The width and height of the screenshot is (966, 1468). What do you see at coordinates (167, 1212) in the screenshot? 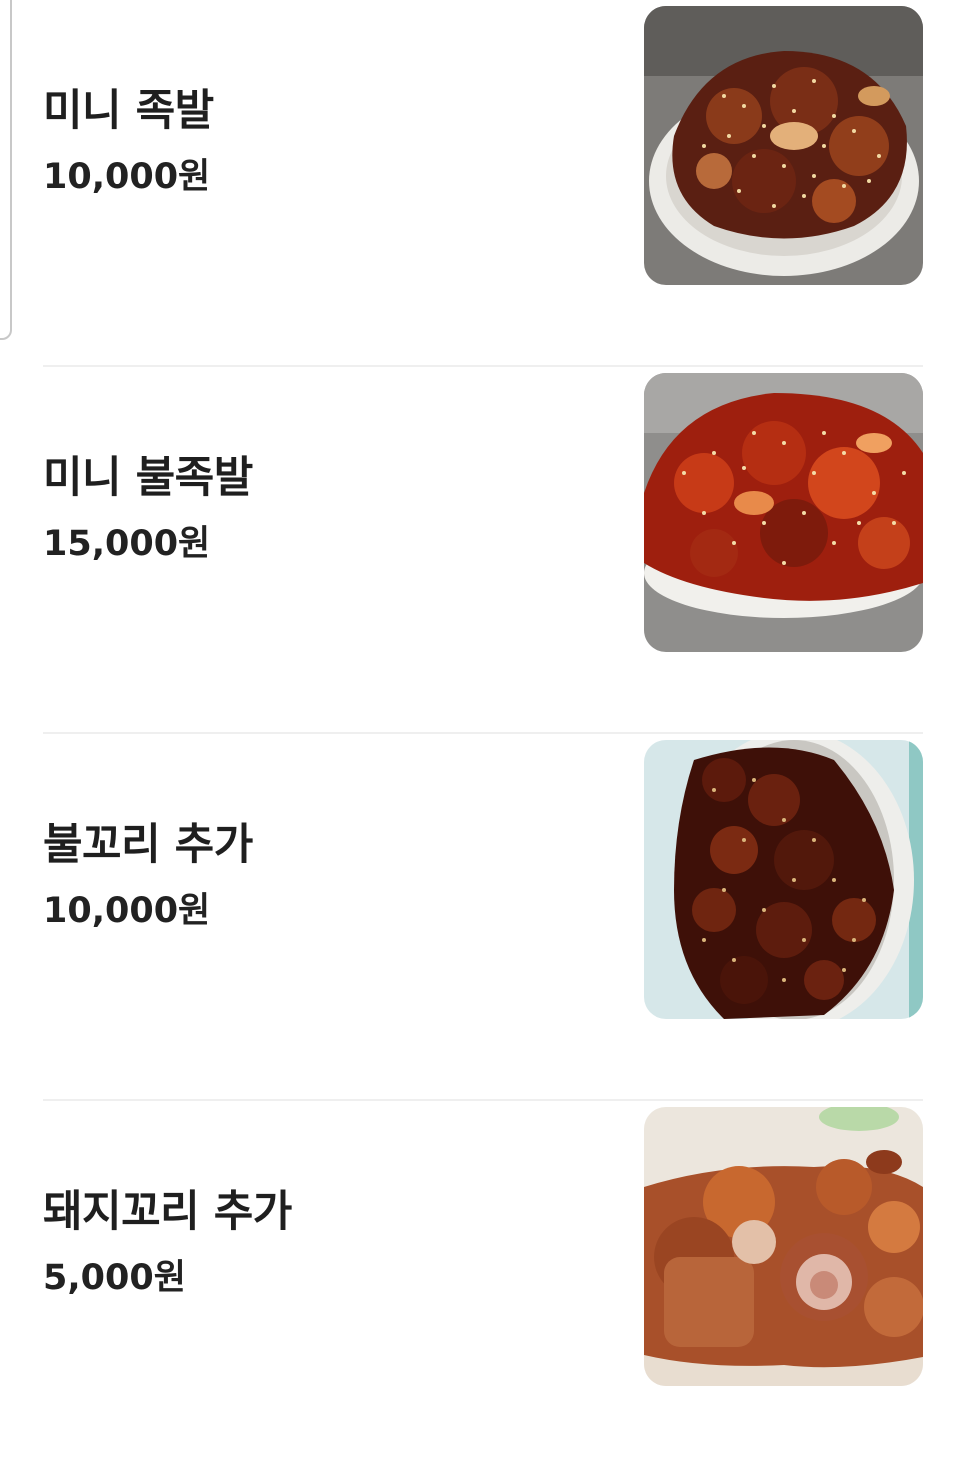
I see `menu-item-name: 돼지꼬리 추가` at bounding box center [167, 1212].